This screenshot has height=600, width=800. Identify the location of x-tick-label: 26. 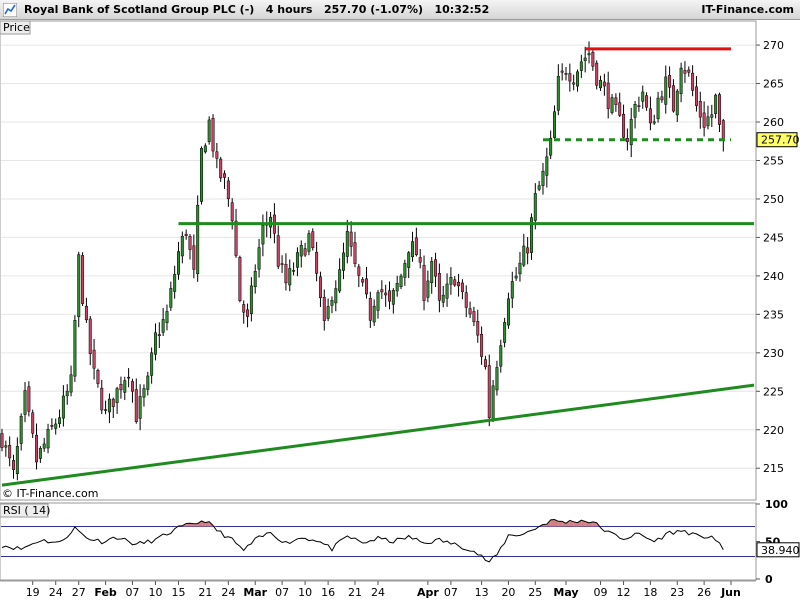
(704, 592).